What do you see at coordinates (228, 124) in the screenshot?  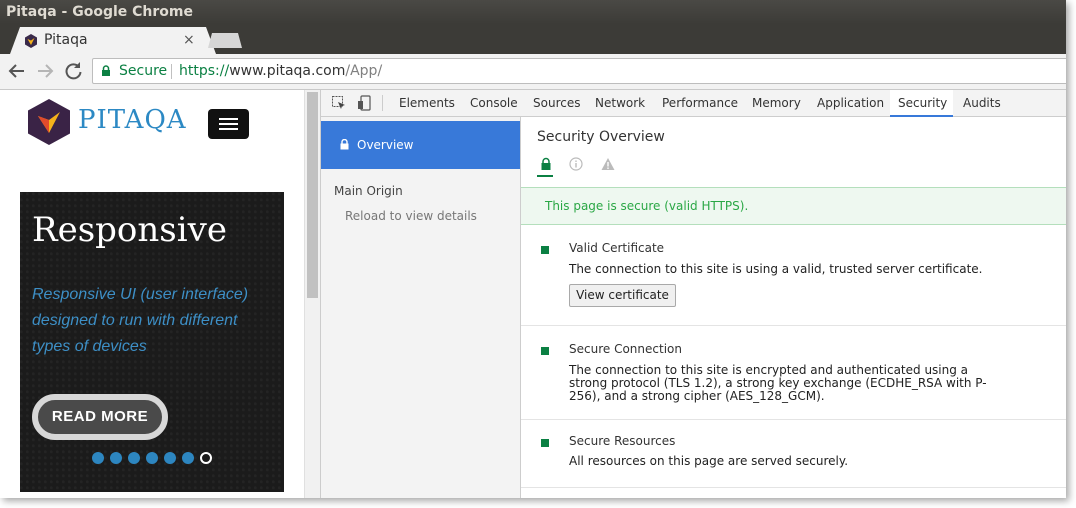 I see `menu-hamburger-icon` at bounding box center [228, 124].